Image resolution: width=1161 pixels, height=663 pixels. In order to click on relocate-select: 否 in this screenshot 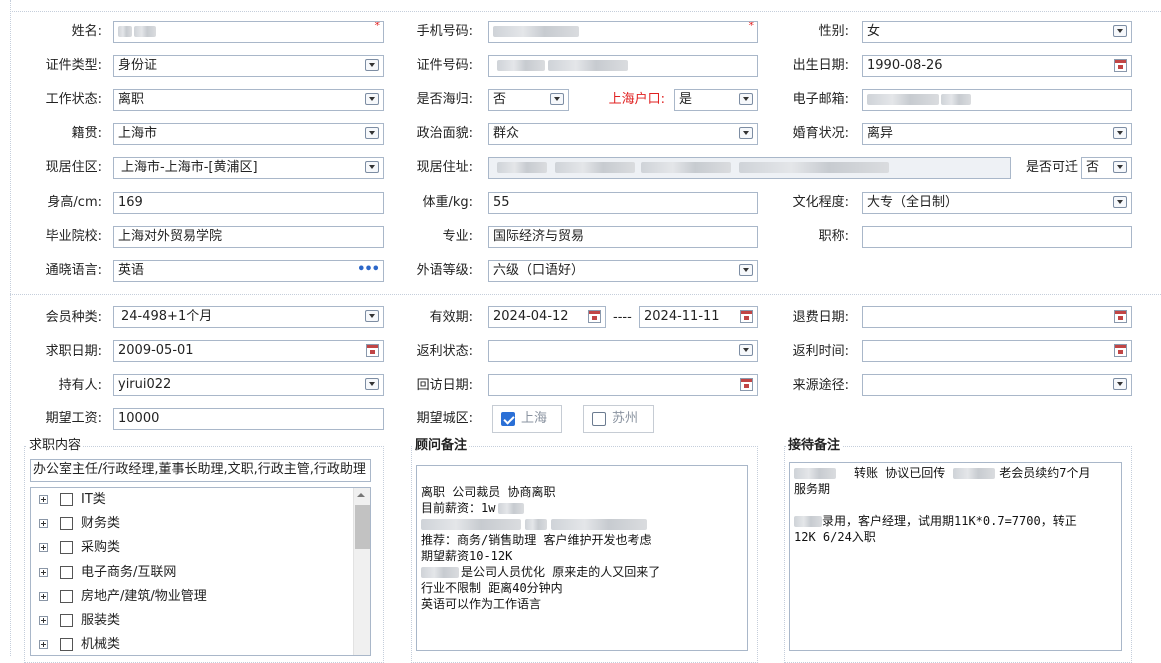, I will do `click(1106, 168)`.